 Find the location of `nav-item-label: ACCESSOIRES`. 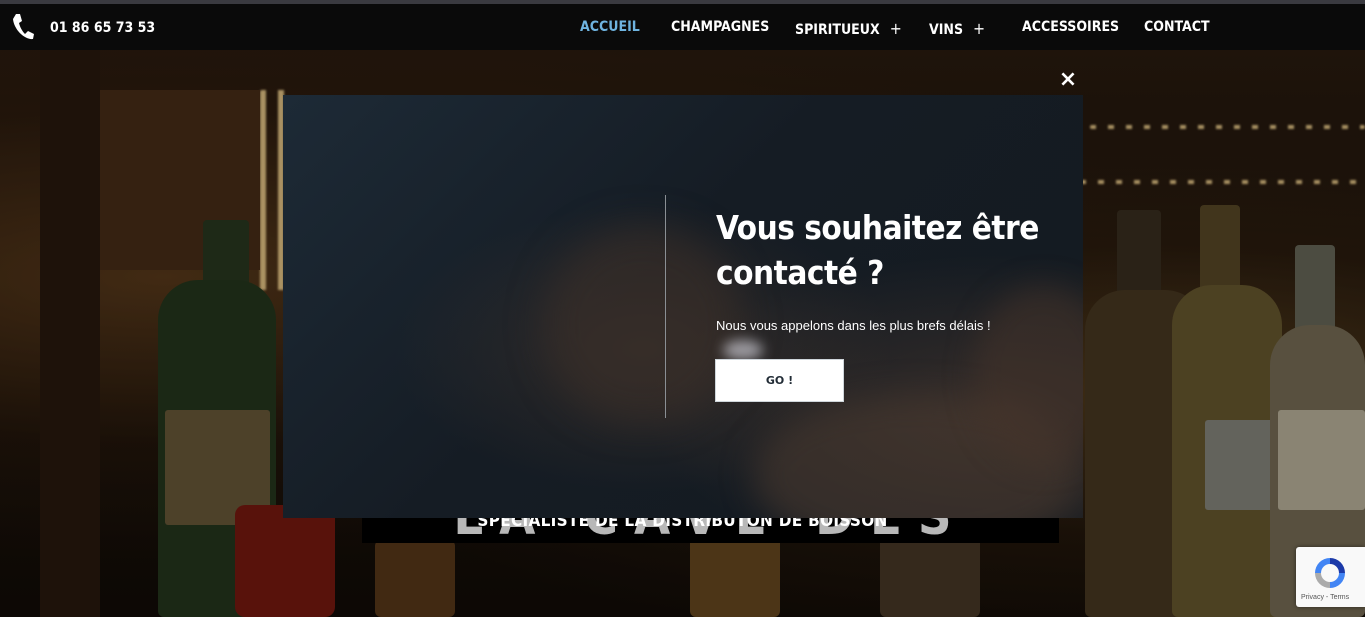

nav-item-label: ACCESSOIRES is located at coordinates (1071, 27).